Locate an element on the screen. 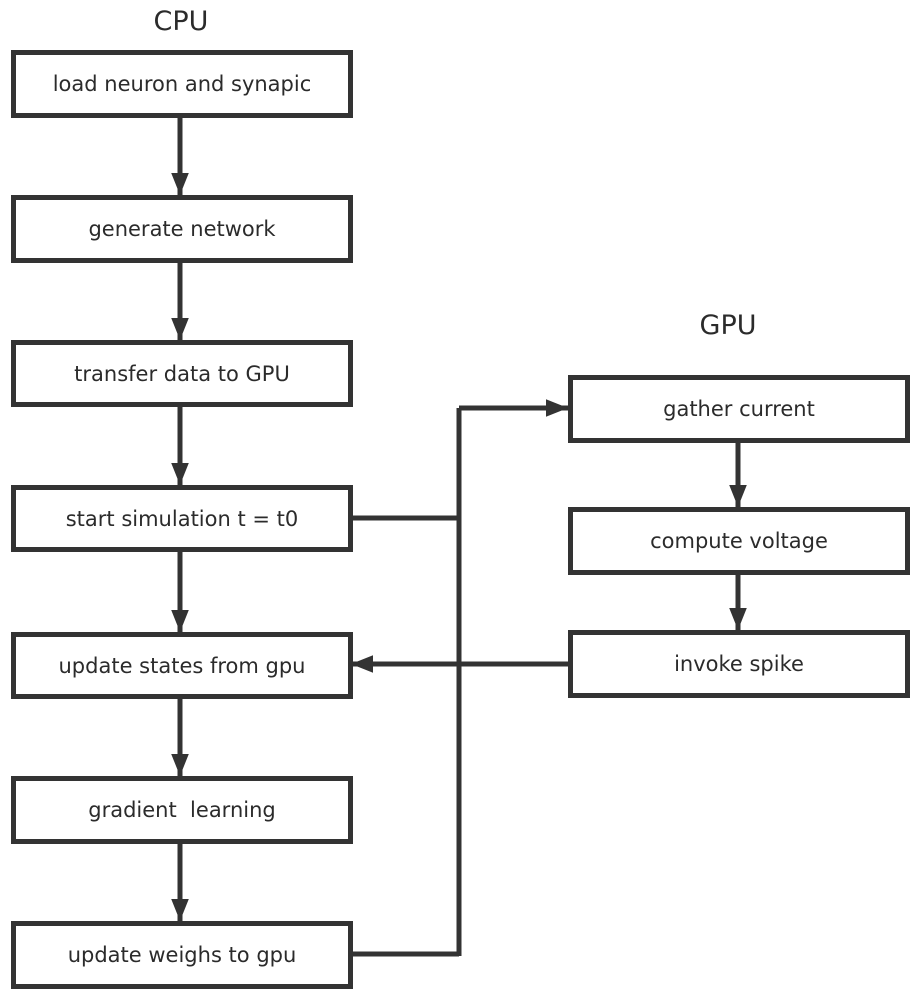 The image size is (920, 1000). cpu-step-load: load neuron and synapic is located at coordinates (182, 84).